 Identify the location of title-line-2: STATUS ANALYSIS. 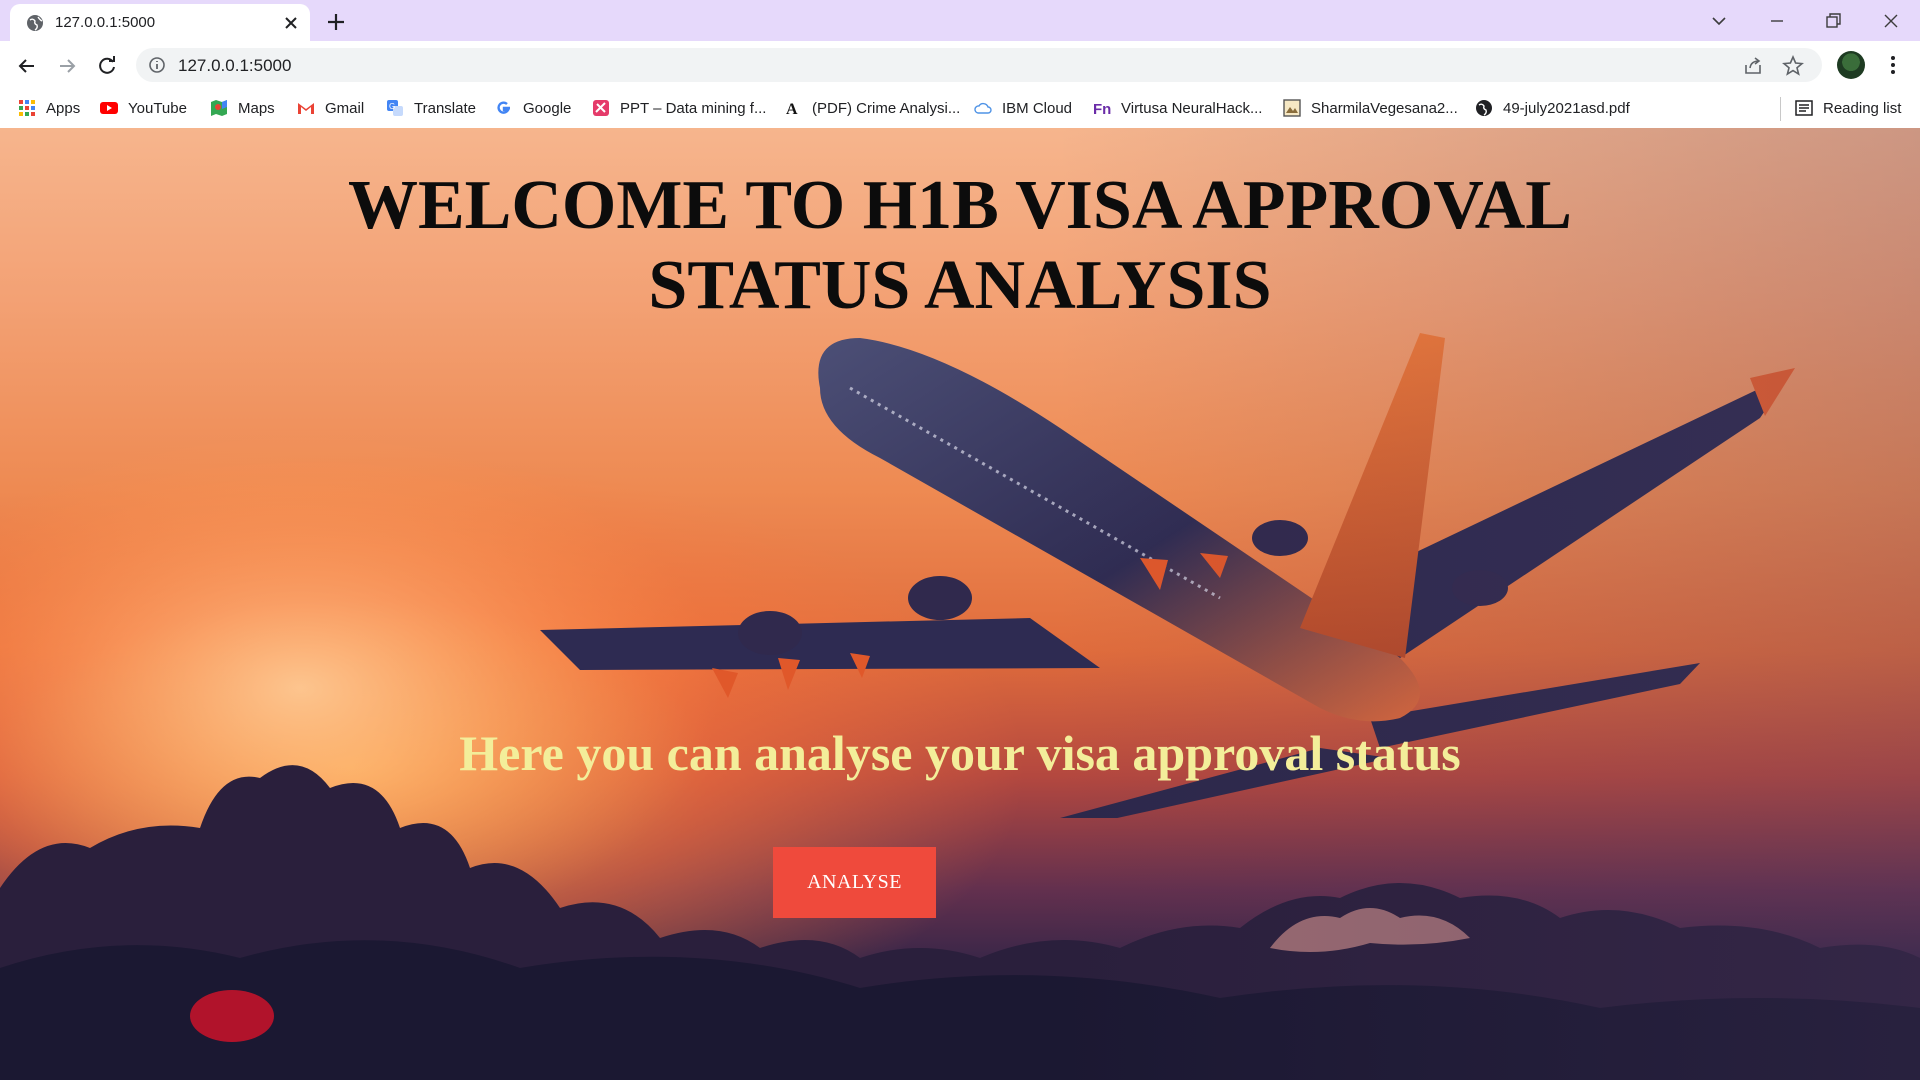
(960, 285).